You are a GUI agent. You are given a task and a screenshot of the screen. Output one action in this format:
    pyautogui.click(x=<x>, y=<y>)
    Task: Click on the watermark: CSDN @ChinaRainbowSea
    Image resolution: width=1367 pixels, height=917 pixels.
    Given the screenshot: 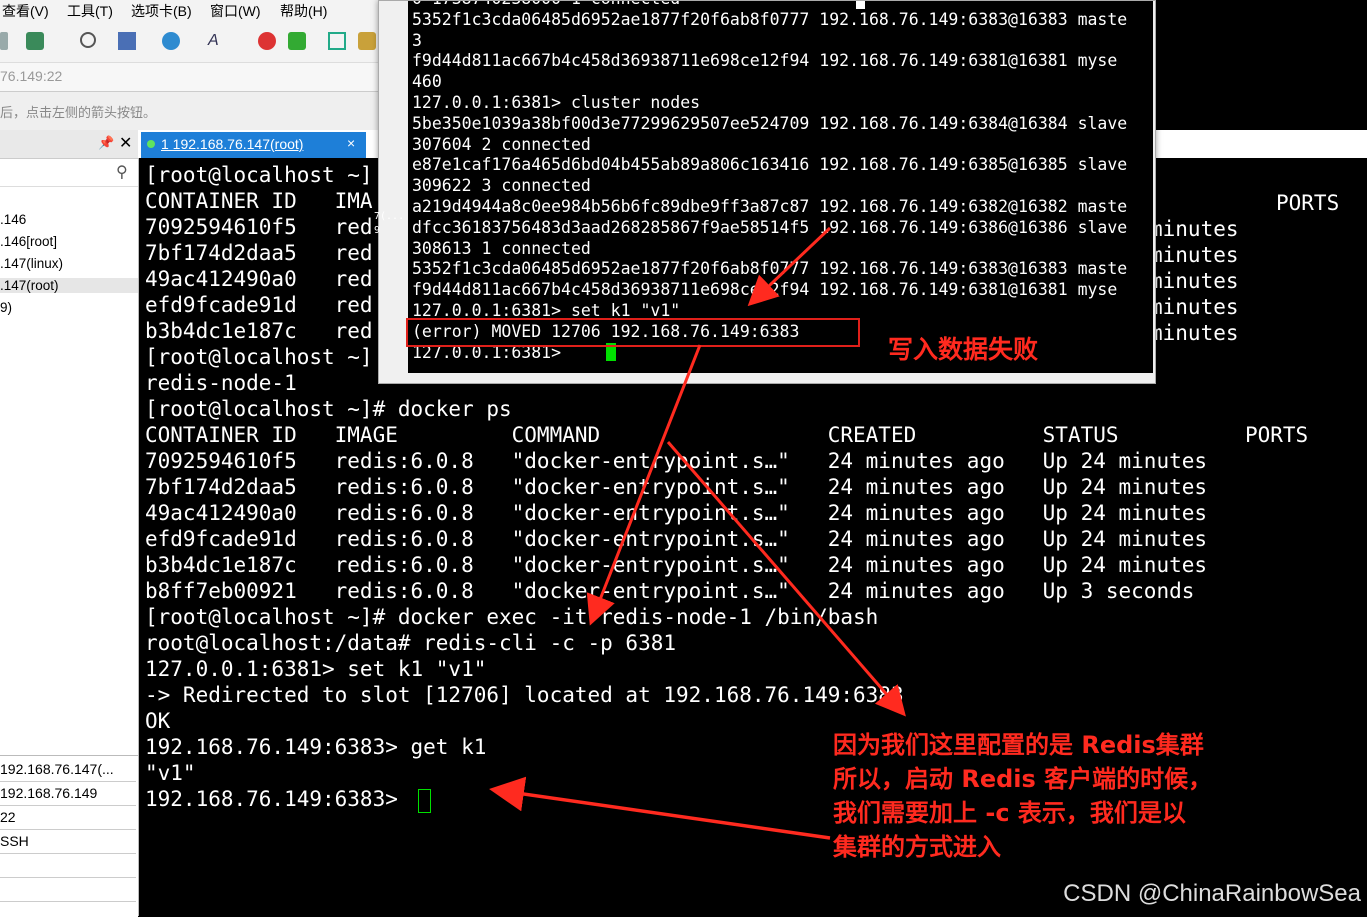 What is the action you would take?
    pyautogui.click(x=1212, y=893)
    